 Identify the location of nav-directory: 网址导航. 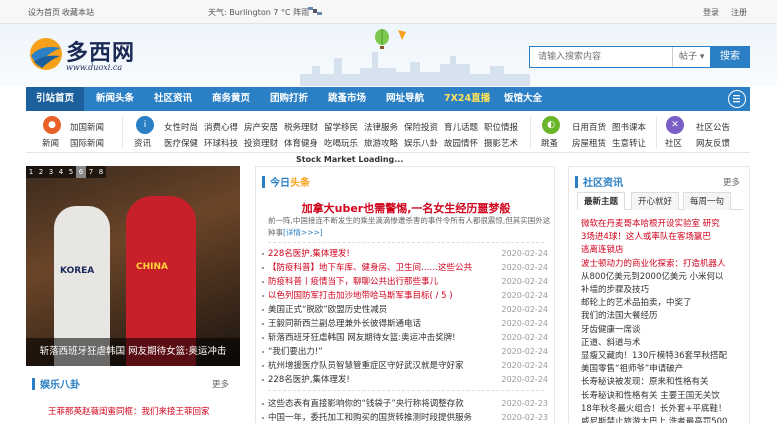
(405, 99).